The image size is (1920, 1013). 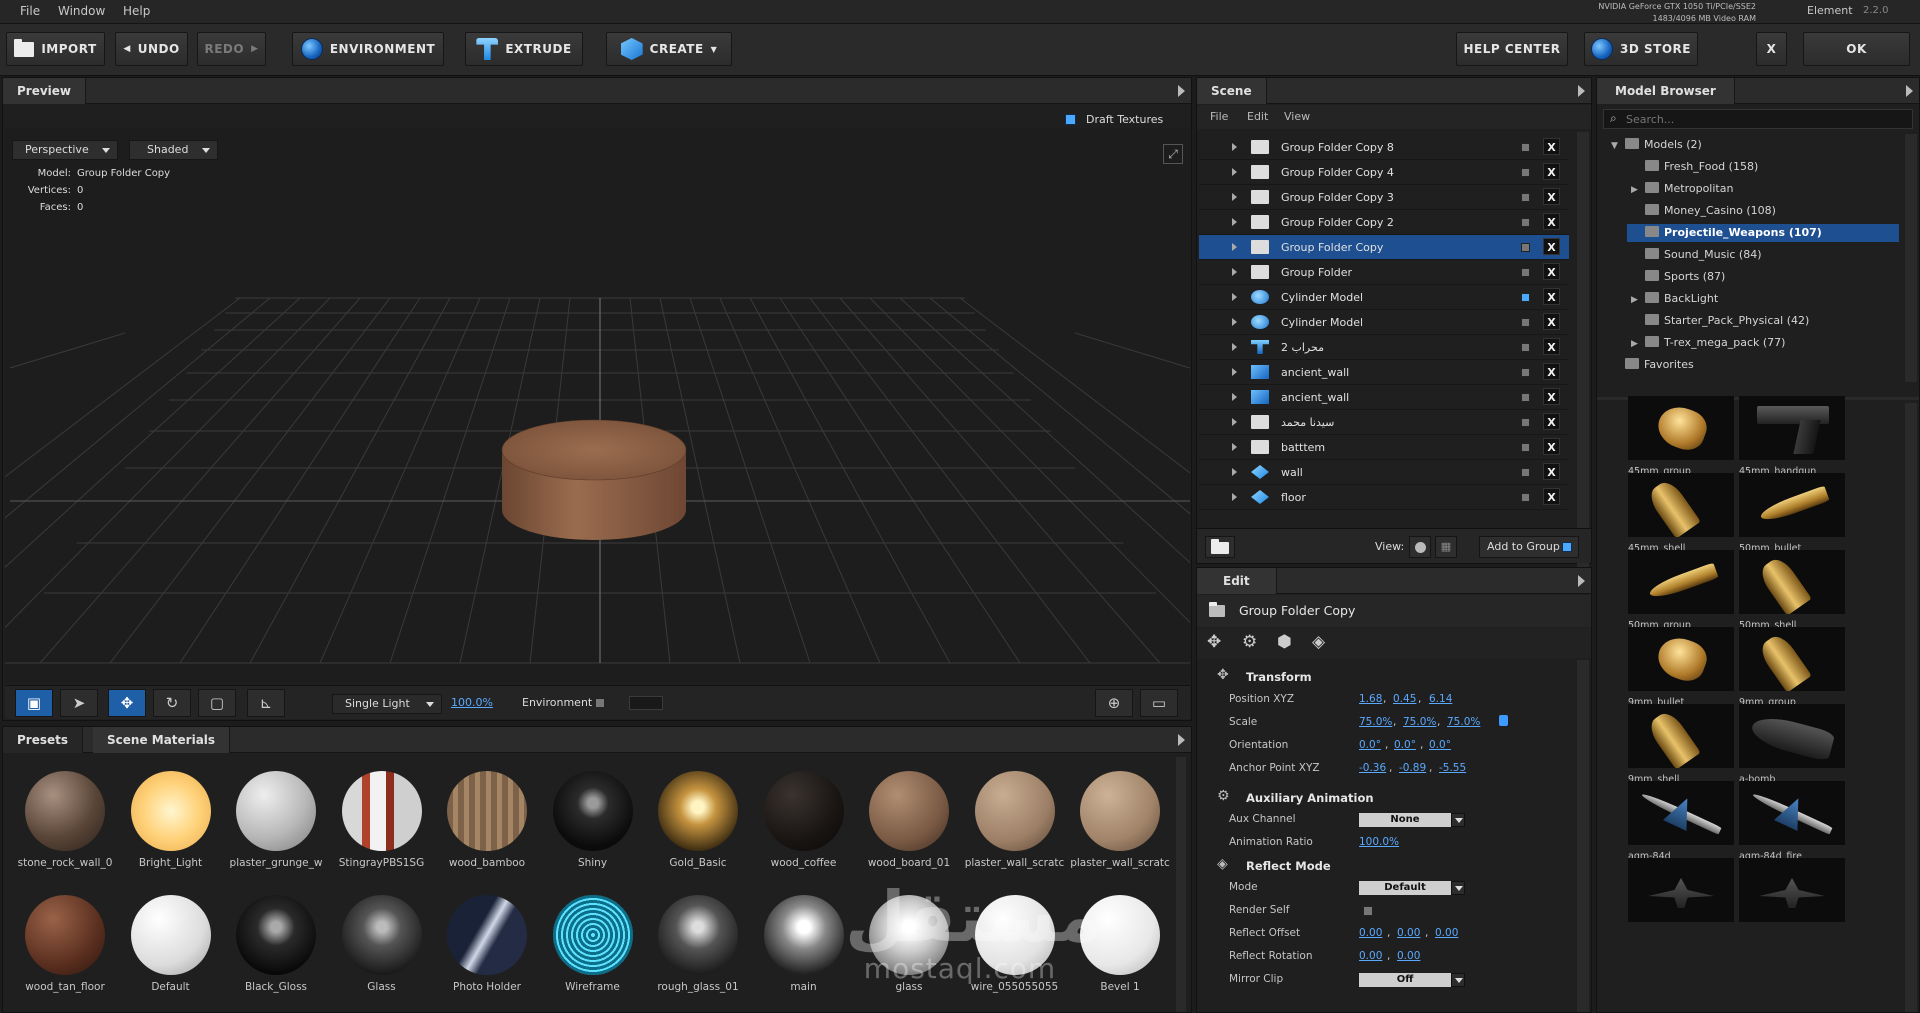 What do you see at coordinates (1792, 436) in the screenshot?
I see `model-thumbnail: 45mm_handgun` at bounding box center [1792, 436].